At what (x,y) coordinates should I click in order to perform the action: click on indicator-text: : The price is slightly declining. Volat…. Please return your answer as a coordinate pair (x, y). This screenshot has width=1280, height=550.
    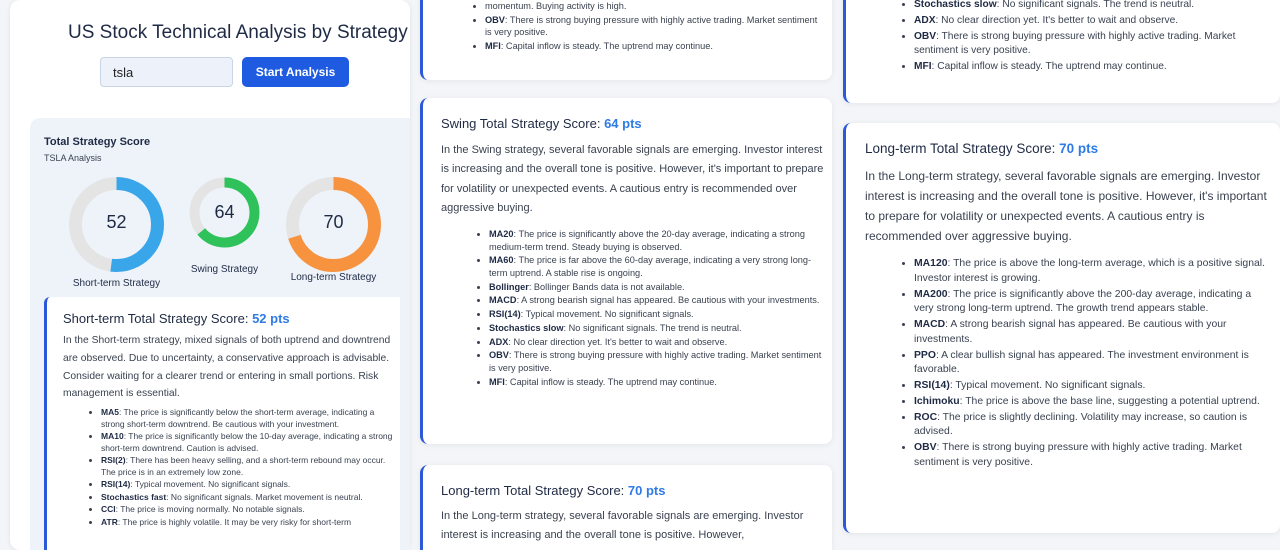
    Looking at the image, I should click on (1081, 424).